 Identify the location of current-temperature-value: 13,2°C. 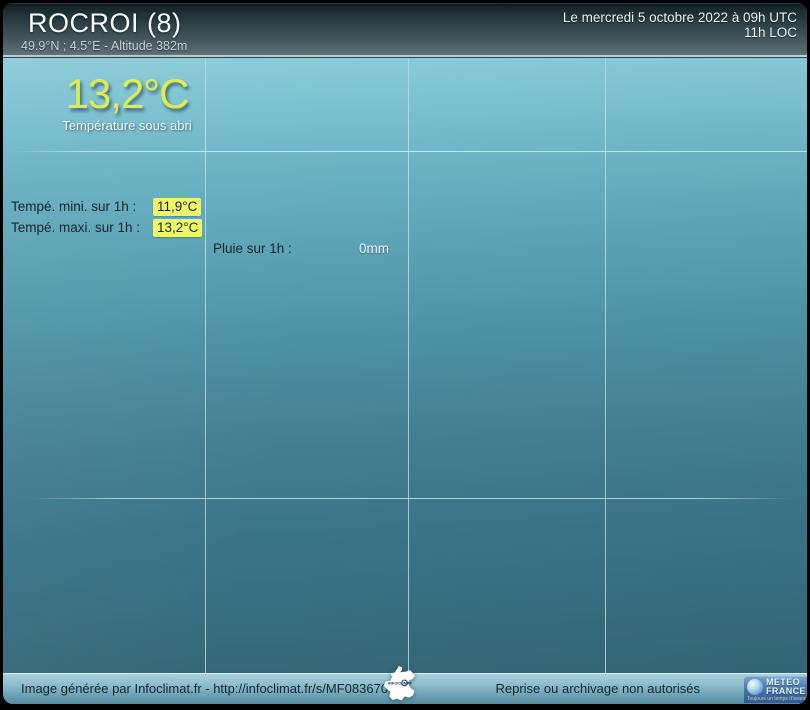
(127, 93).